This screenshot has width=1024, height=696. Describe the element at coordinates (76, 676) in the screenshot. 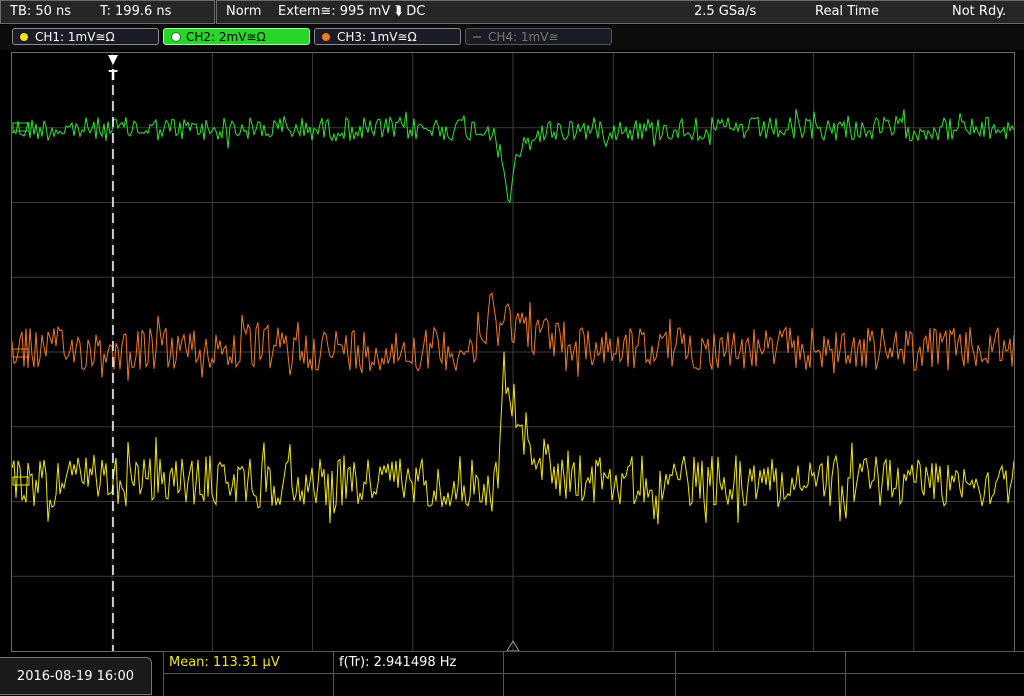

I see `date-time: 2016-08-19 16:00` at that location.